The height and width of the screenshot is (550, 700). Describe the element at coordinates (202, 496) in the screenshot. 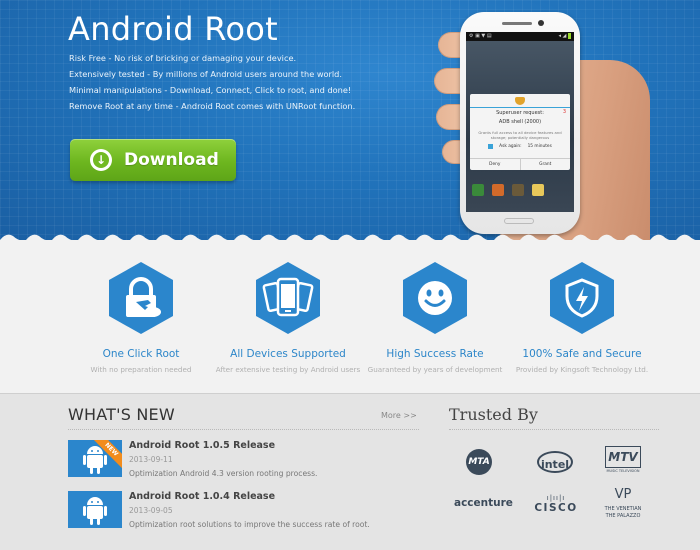

I see `news-title: Android Root 1.0.4 Release` at that location.